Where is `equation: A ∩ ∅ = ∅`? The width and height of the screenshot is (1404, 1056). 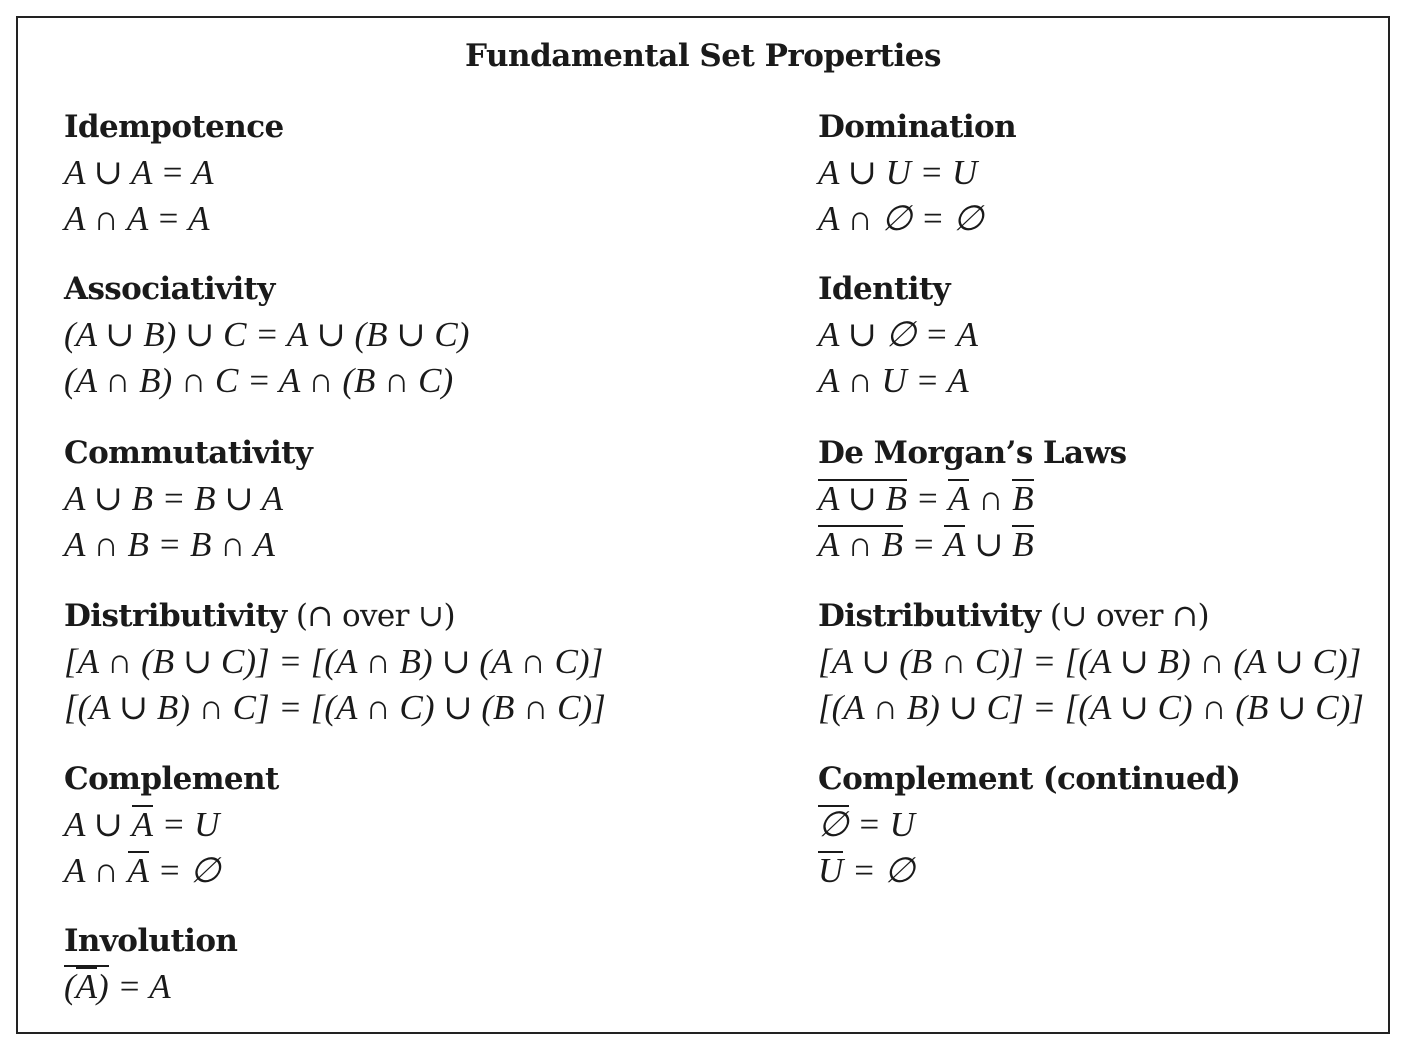
equation: A ∩ ∅ = ∅ is located at coordinates (901, 218).